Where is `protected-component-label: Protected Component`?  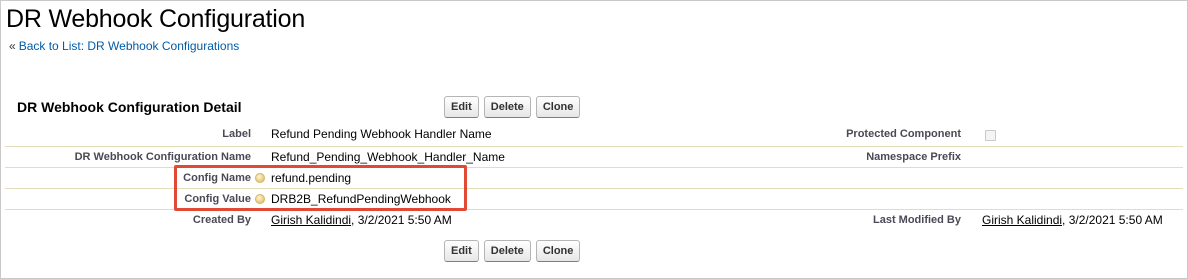 protected-component-label: Protected Component is located at coordinates (903, 134).